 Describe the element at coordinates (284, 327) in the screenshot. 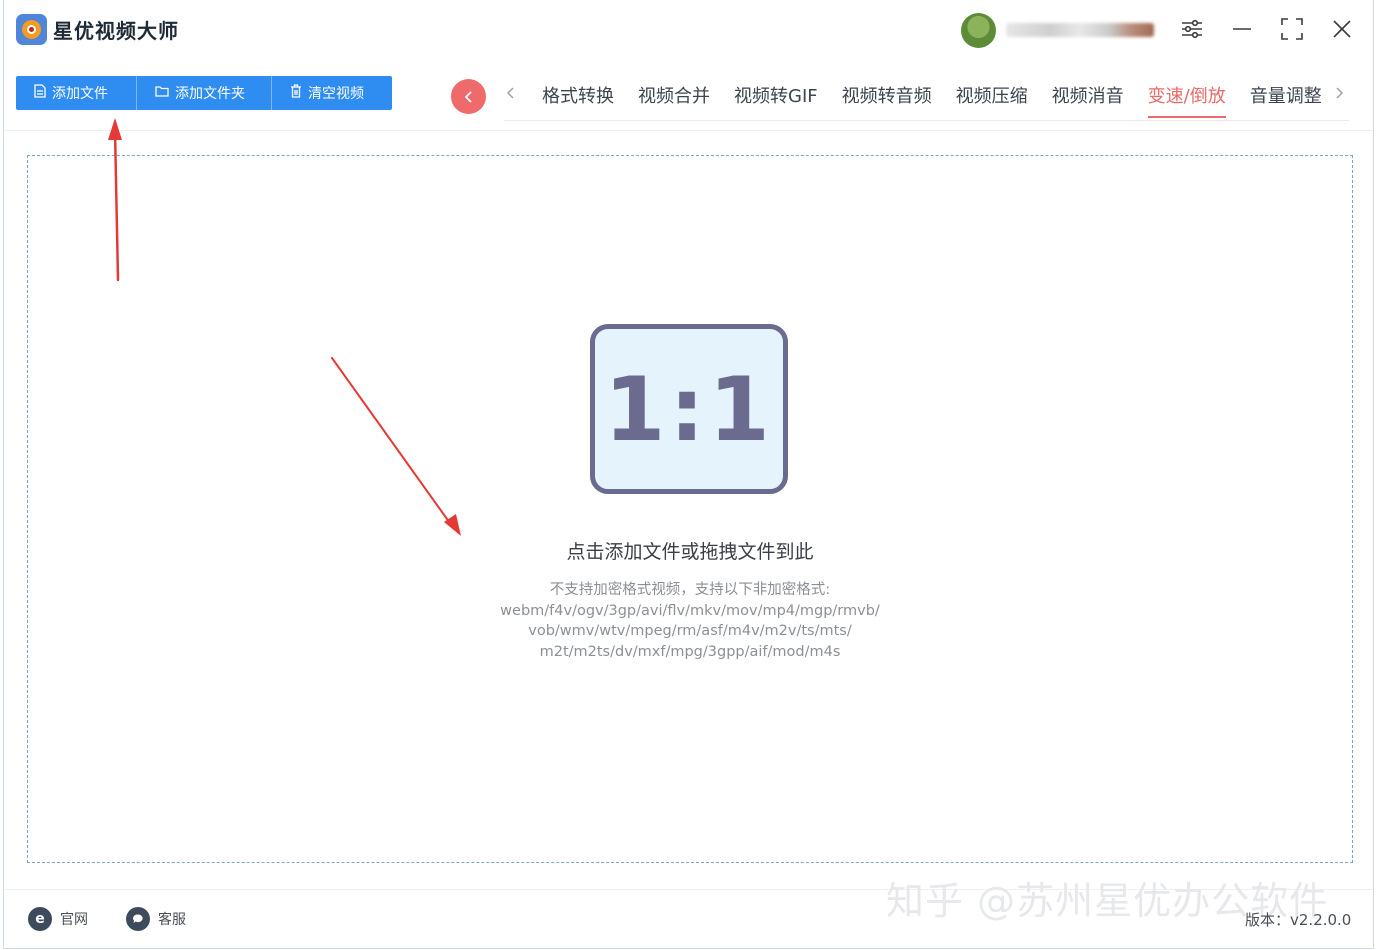

I see `annotation-arrows` at that location.